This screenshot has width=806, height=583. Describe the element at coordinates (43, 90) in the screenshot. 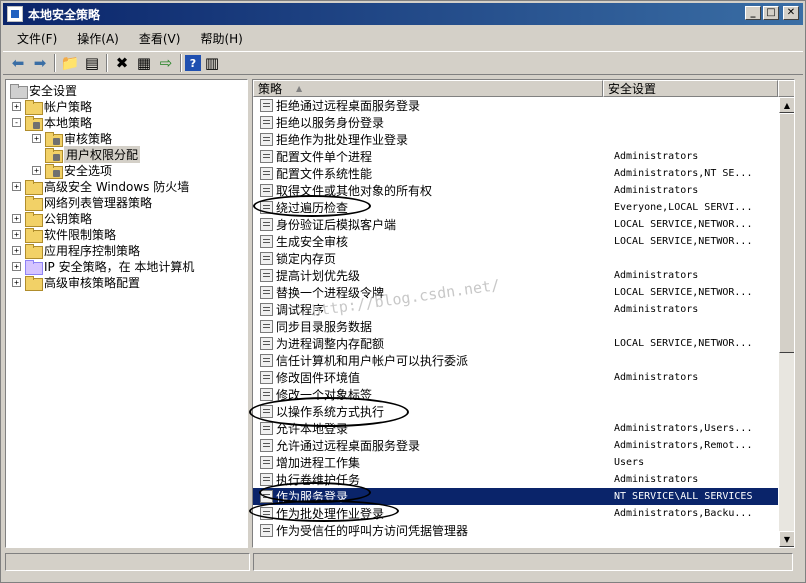

I see `tree-item: 安全设置` at that location.